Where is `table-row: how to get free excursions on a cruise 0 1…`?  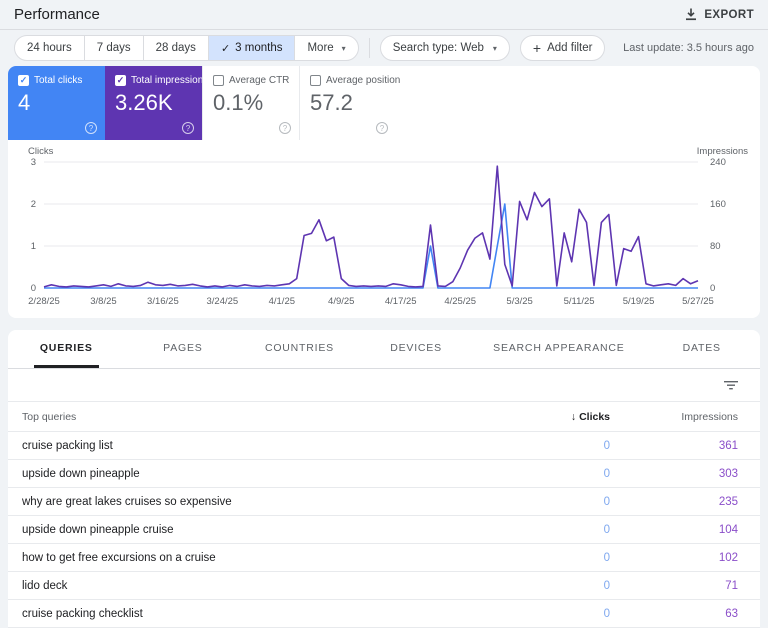
table-row: how to get free excursions on a cruise 0 1… is located at coordinates (384, 558).